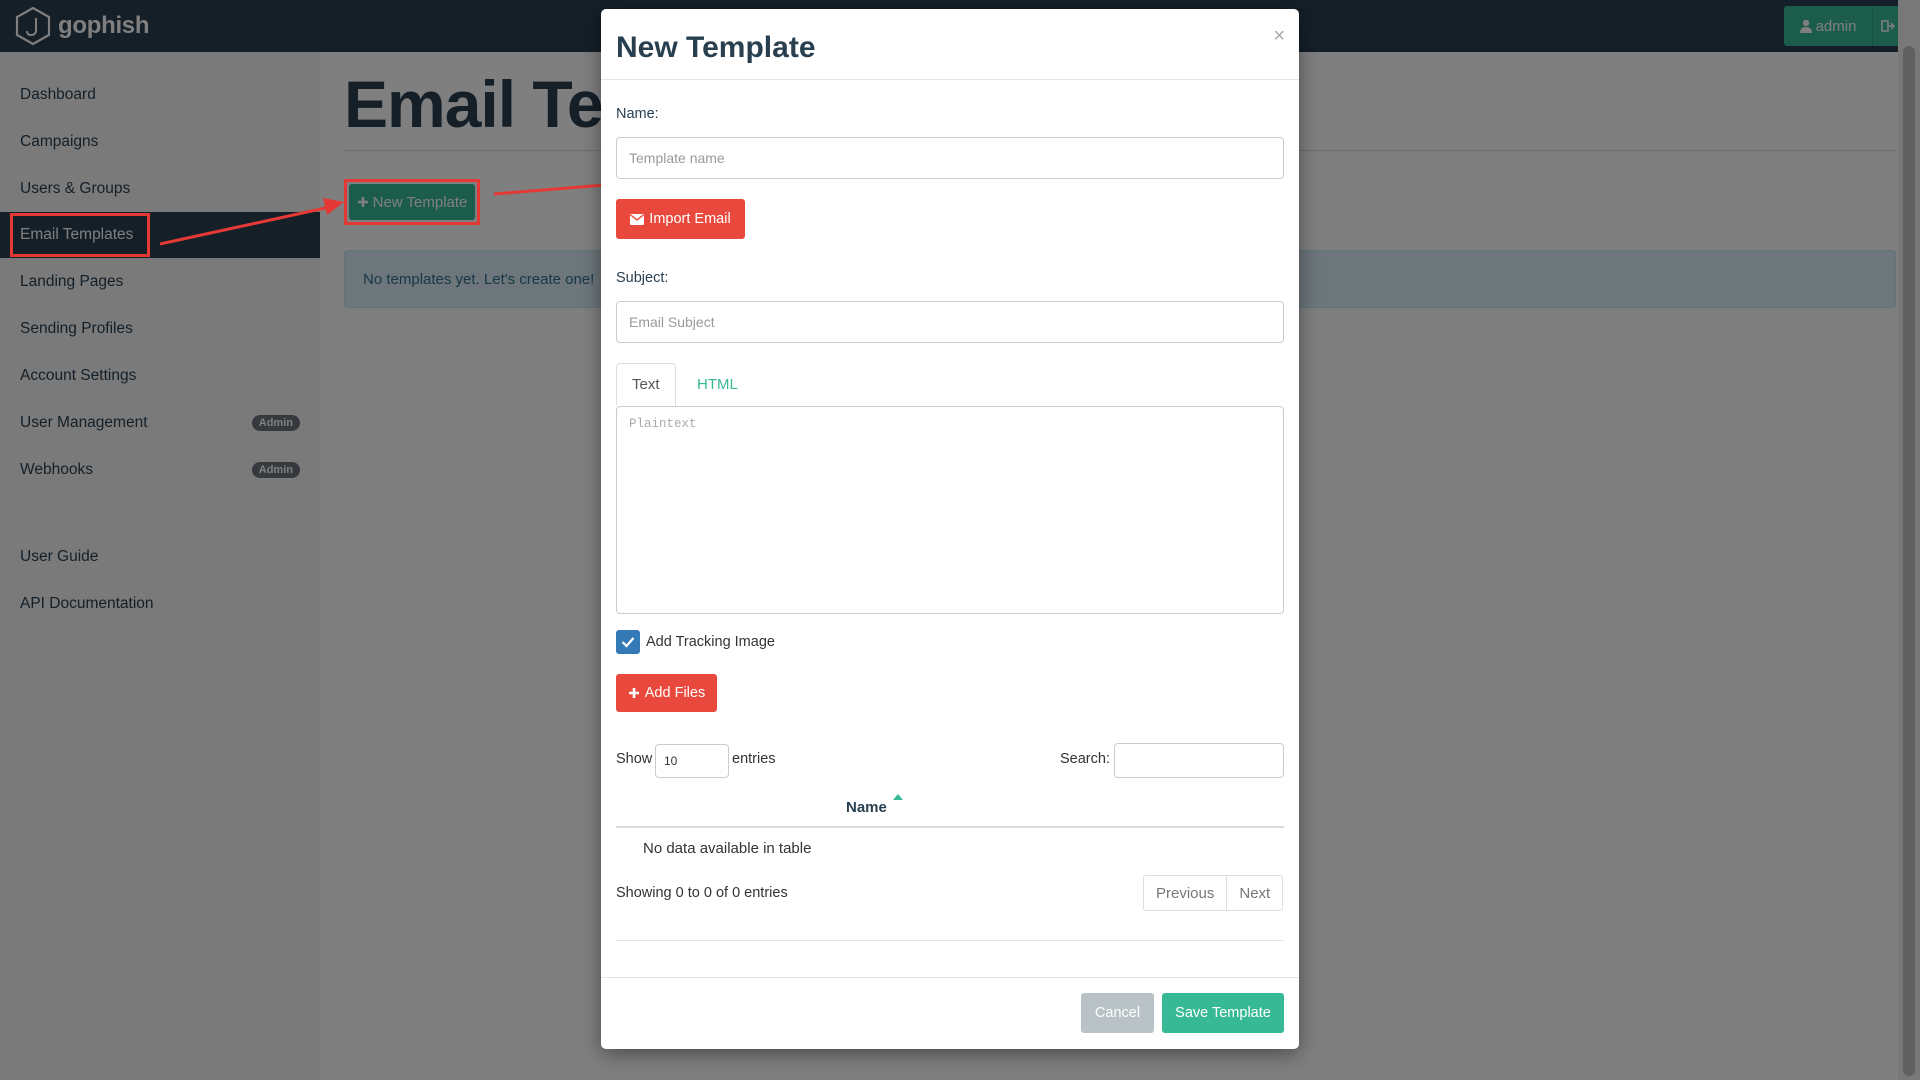 This screenshot has width=1920, height=1080. What do you see at coordinates (950, 977) in the screenshot?
I see `modal-footer-divider` at bounding box center [950, 977].